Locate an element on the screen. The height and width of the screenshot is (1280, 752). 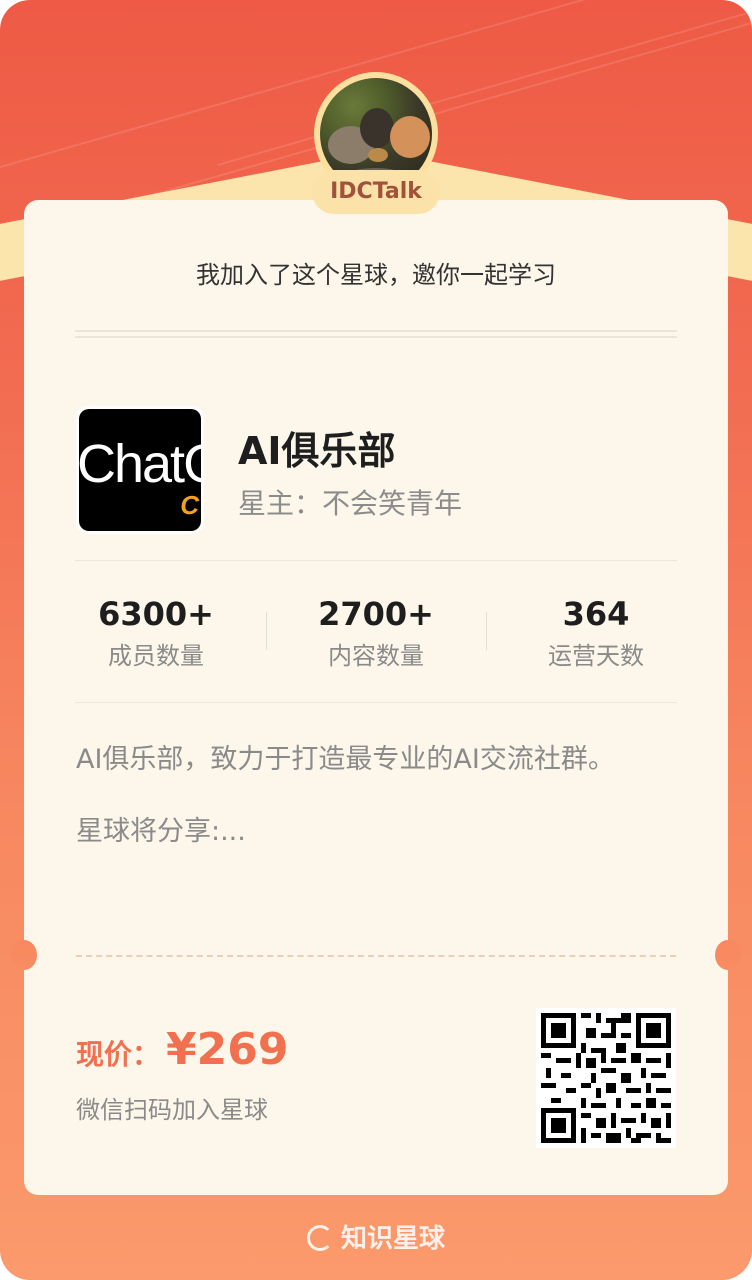
brand-name: 知识星球 is located at coordinates (392, 1239).